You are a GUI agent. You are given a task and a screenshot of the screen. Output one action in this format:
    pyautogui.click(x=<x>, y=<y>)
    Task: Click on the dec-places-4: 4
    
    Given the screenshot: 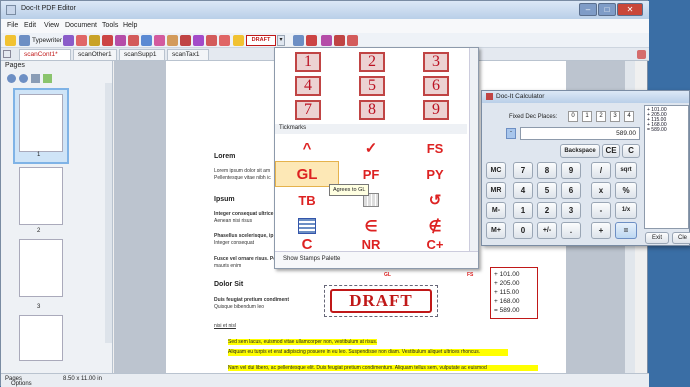 What is the action you would take?
    pyautogui.click(x=629, y=116)
    